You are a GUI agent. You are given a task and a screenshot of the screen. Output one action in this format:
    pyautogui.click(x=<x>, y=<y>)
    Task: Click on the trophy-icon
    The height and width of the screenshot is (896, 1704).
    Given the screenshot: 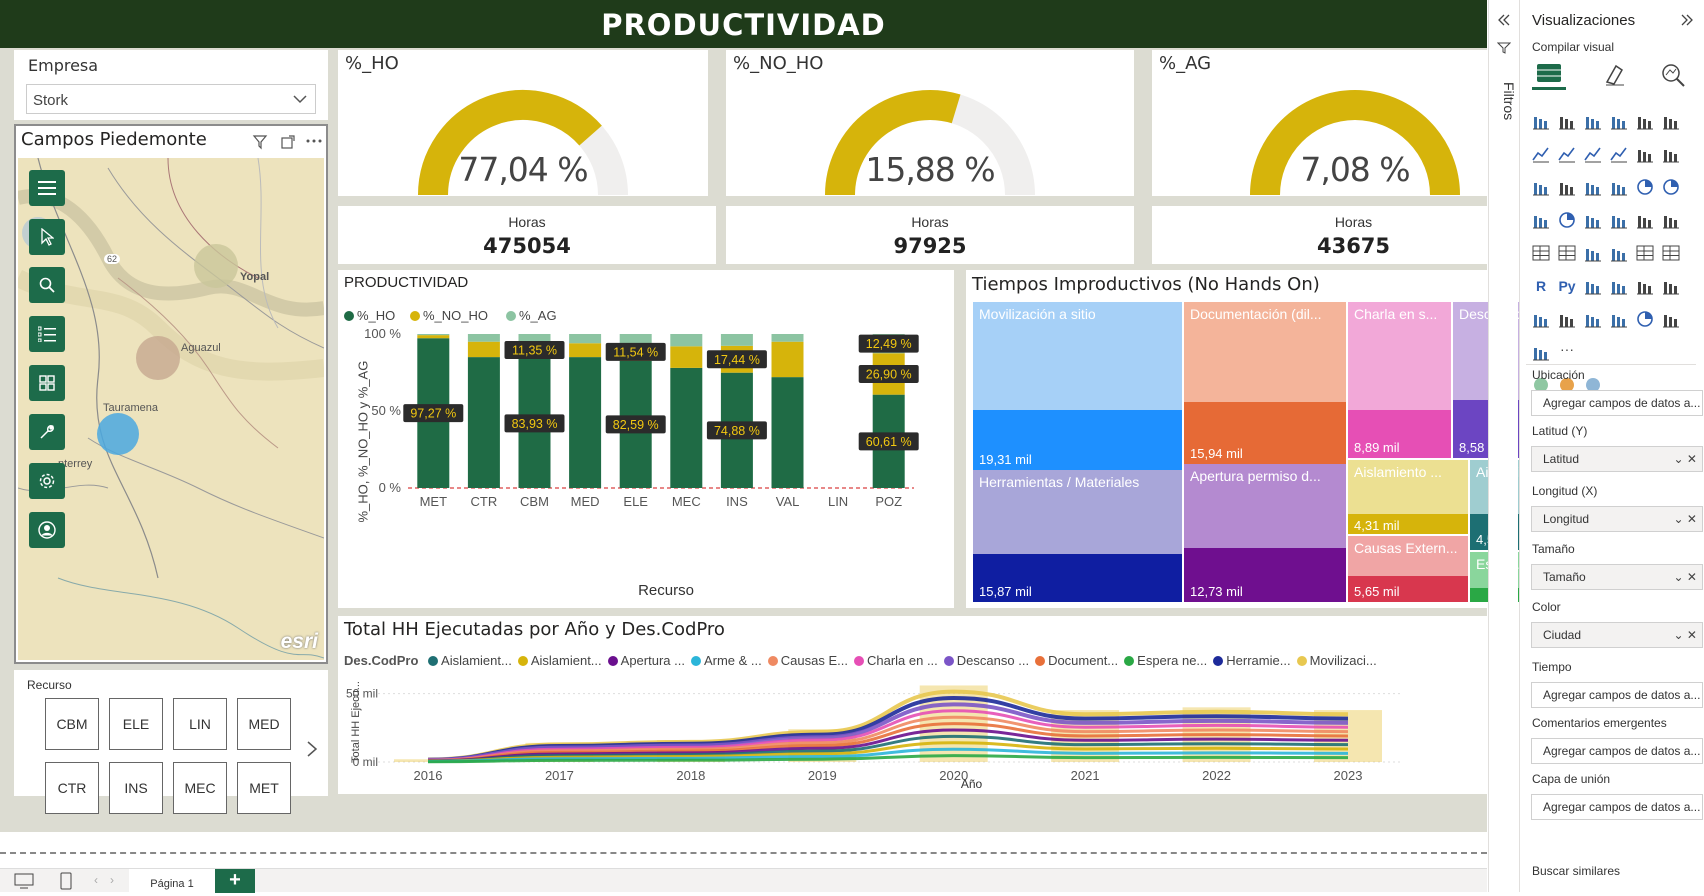 What is the action you would take?
    pyautogui.click(x=1541, y=319)
    